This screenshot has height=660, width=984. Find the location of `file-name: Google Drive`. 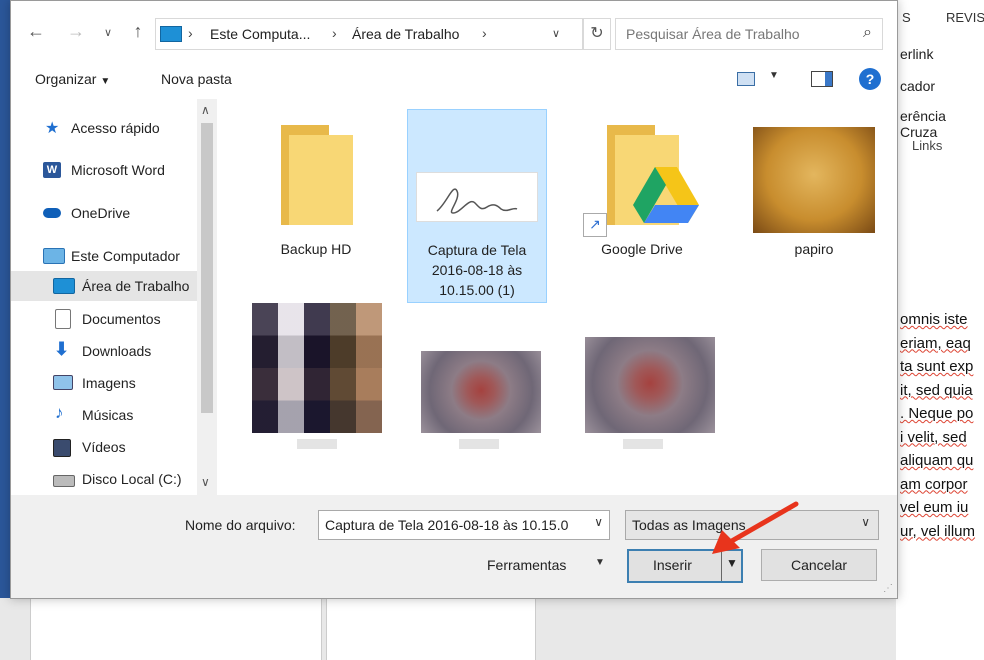

file-name: Google Drive is located at coordinates (642, 249).